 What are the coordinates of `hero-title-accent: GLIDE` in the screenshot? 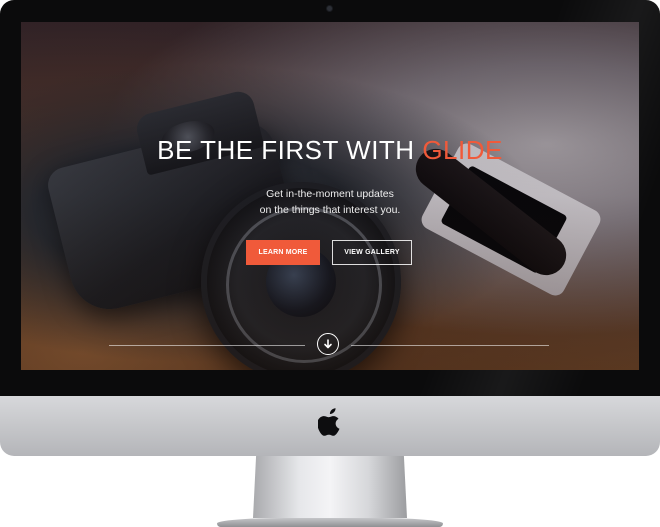 It's located at (462, 150).